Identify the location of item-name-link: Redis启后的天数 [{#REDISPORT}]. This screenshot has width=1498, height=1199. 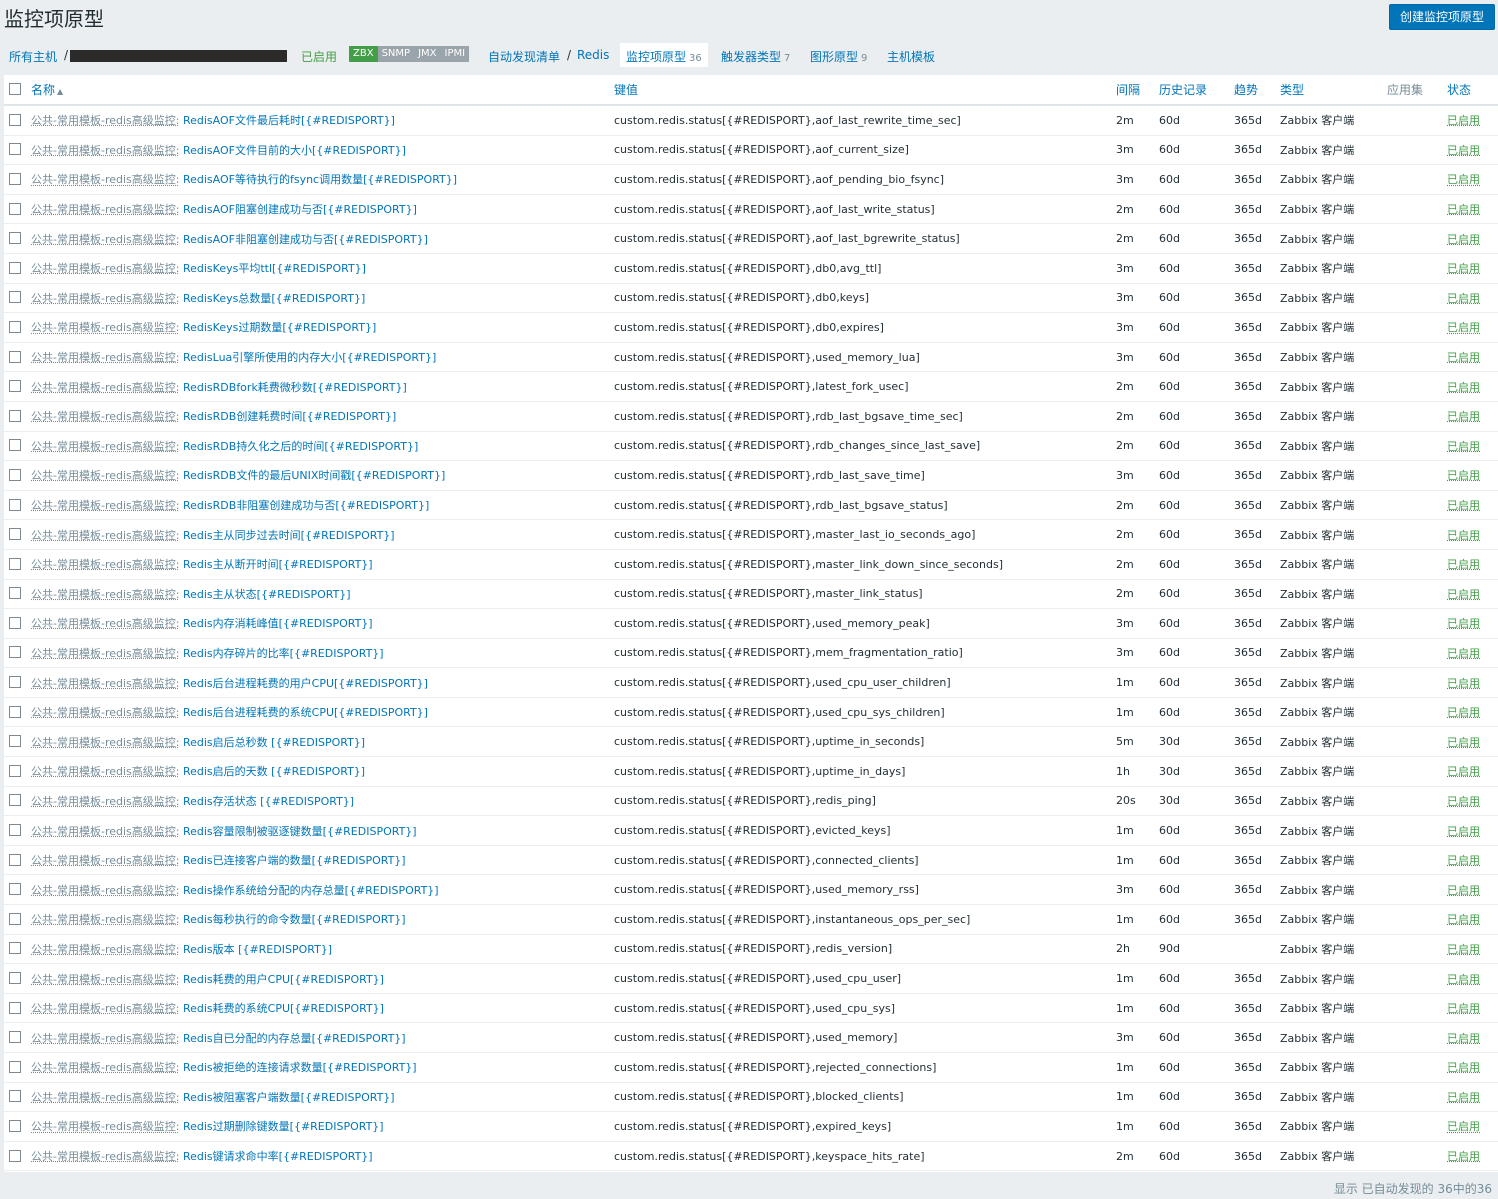
(274, 771).